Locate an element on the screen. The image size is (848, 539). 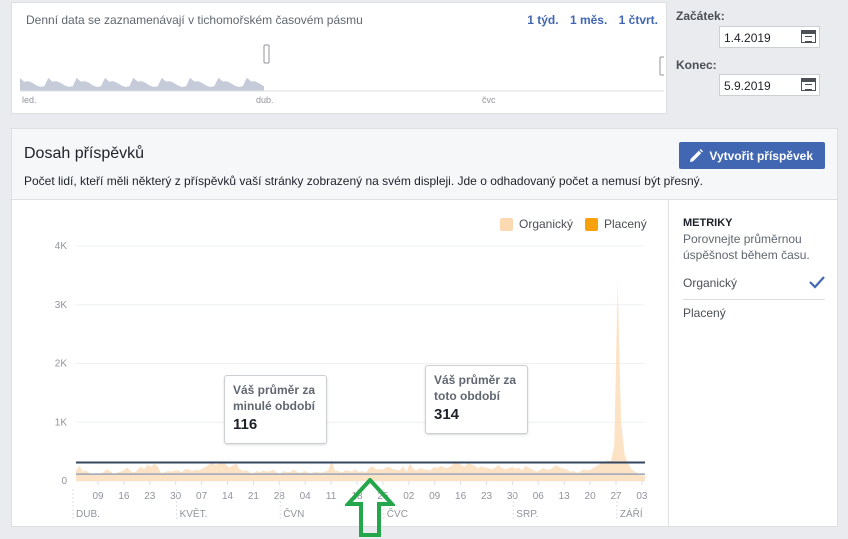
x-tick-label: 07 is located at coordinates (202, 496).